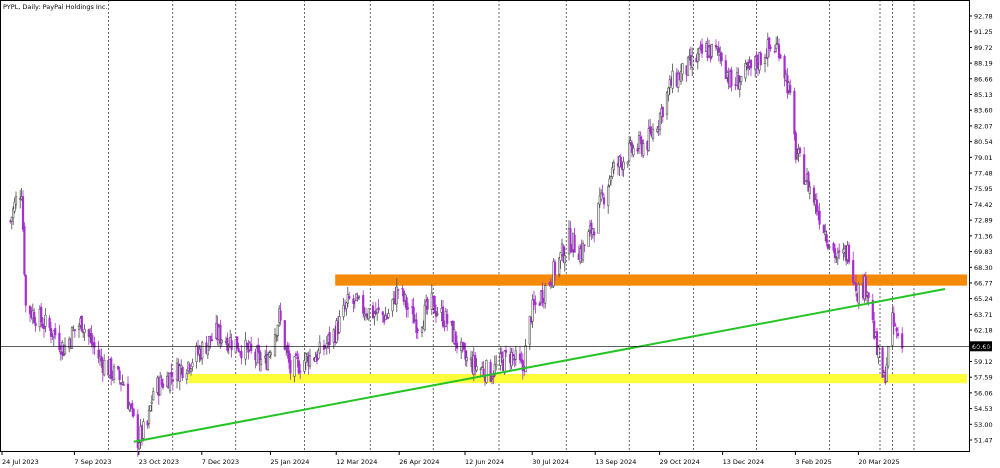  What do you see at coordinates (159, 462) in the screenshot?
I see `x-tick-label: 23 Oct 2023` at bounding box center [159, 462].